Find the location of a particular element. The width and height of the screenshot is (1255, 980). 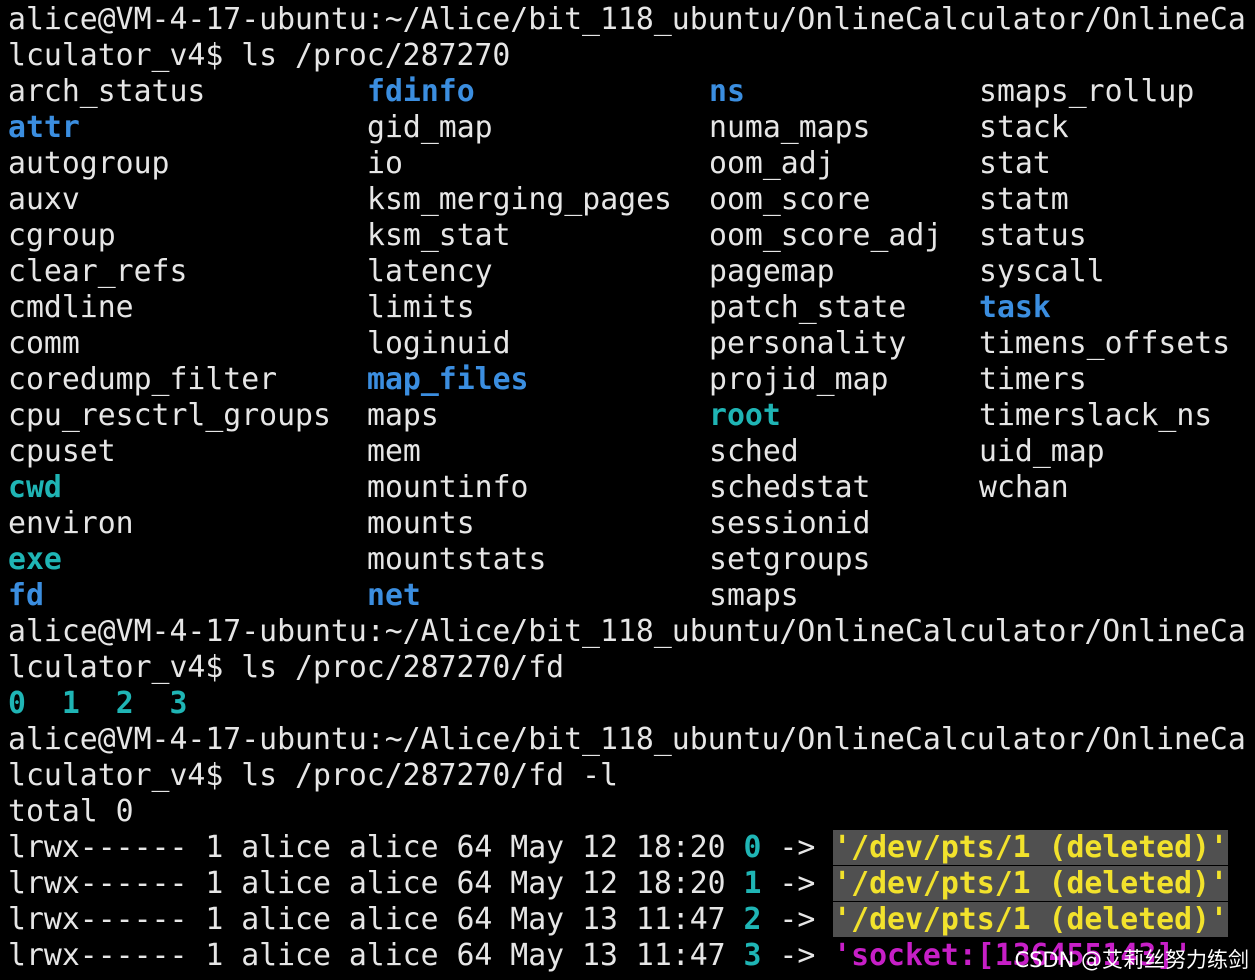

file-entry: setgroups is located at coordinates (790, 559).